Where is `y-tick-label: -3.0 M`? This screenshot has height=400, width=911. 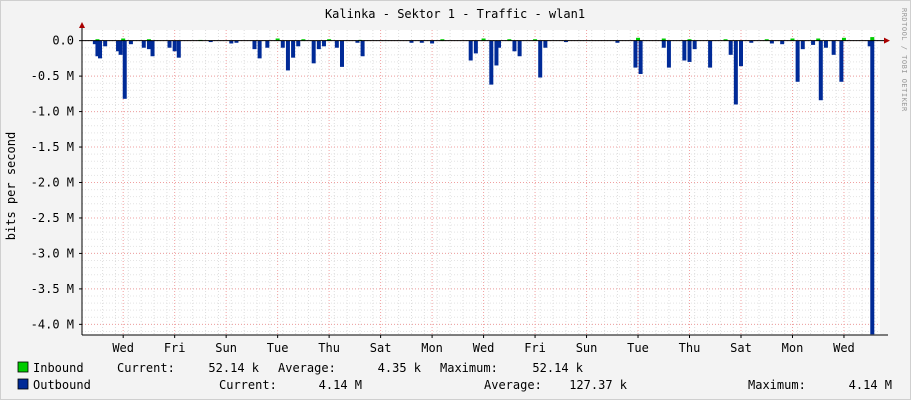
y-tick-label: -3.0 M is located at coordinates (52, 253).